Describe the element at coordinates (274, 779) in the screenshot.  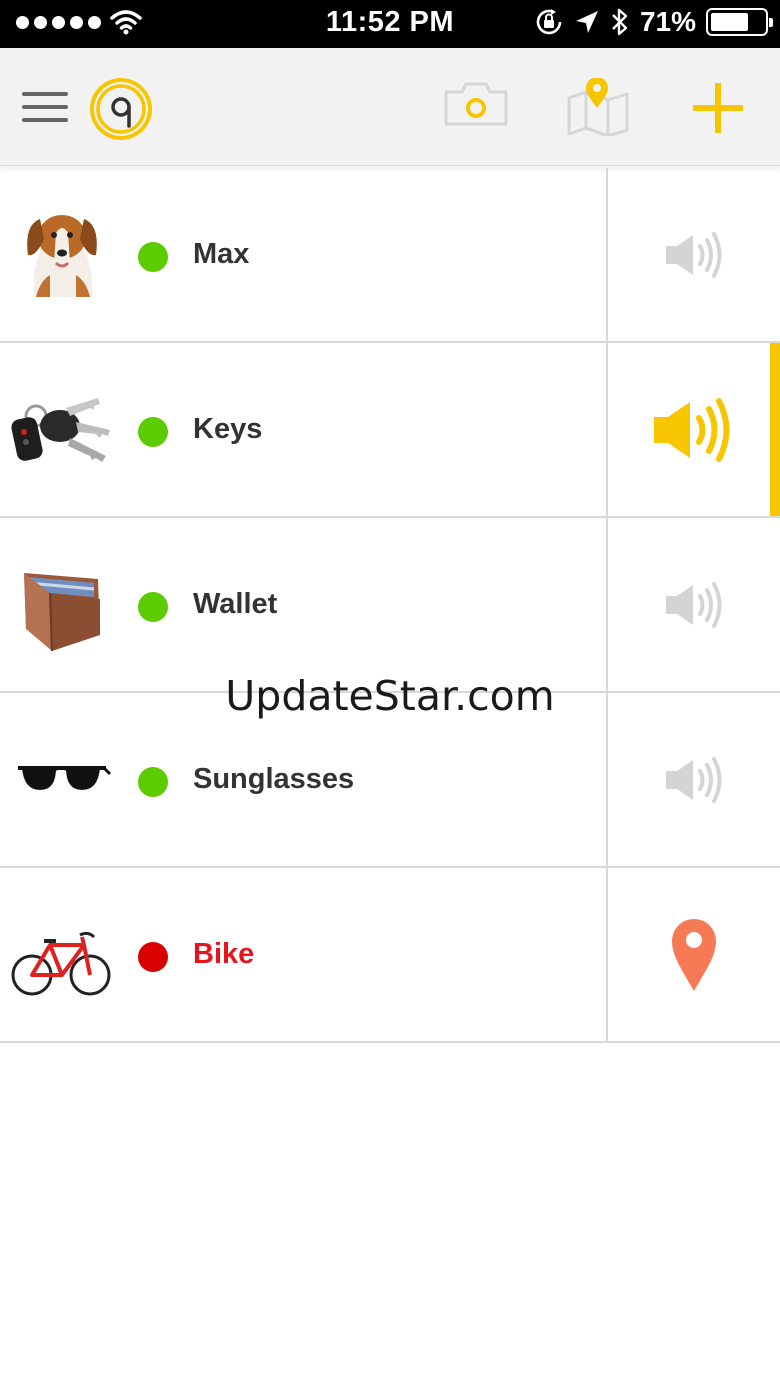
I see `item-name: Sunglasses` at that location.